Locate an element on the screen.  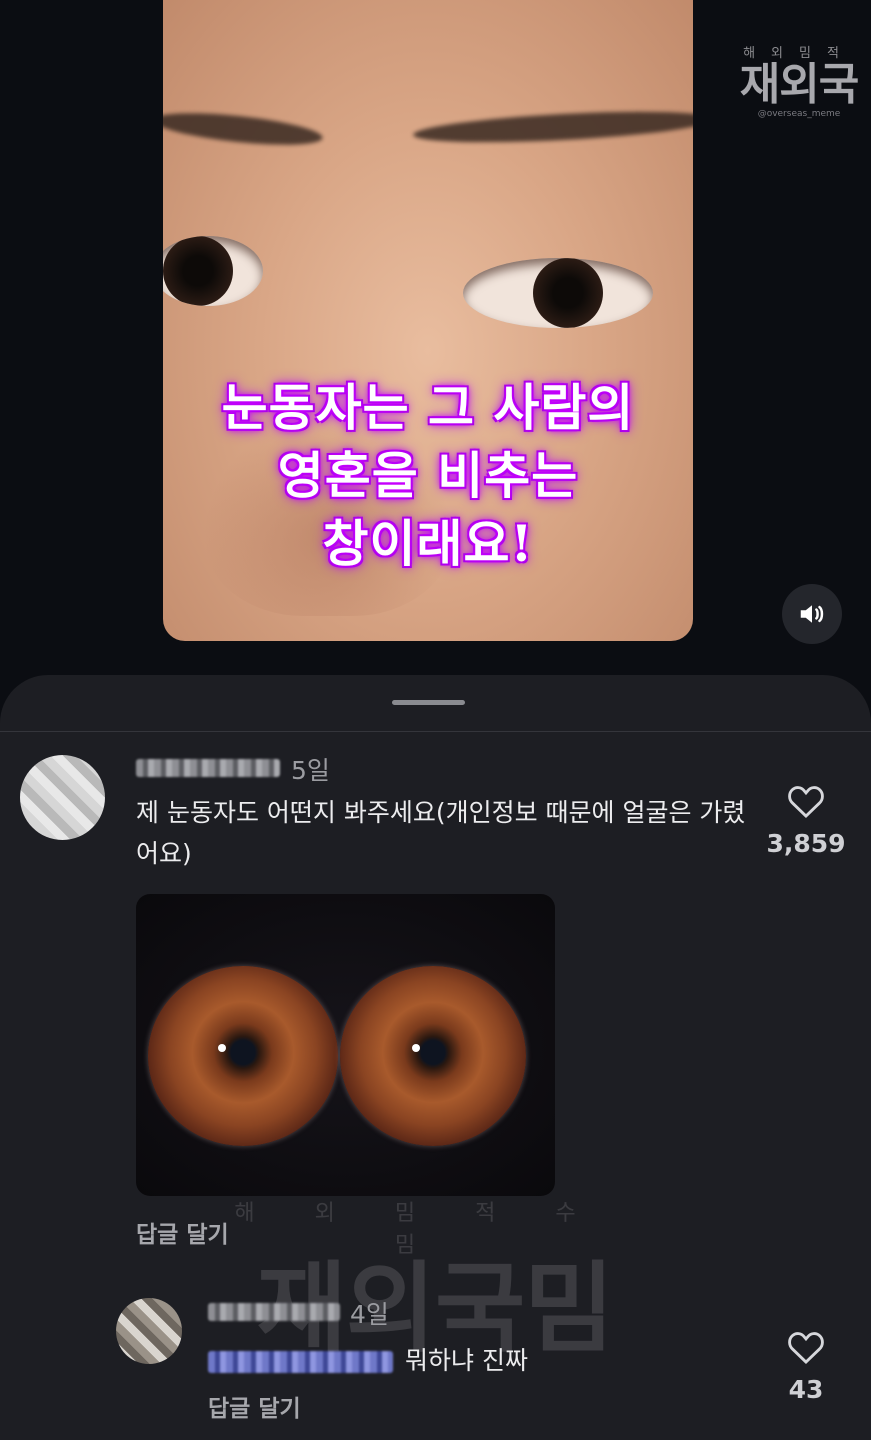
caption-line: 창이래요! is located at coordinates (428, 543).